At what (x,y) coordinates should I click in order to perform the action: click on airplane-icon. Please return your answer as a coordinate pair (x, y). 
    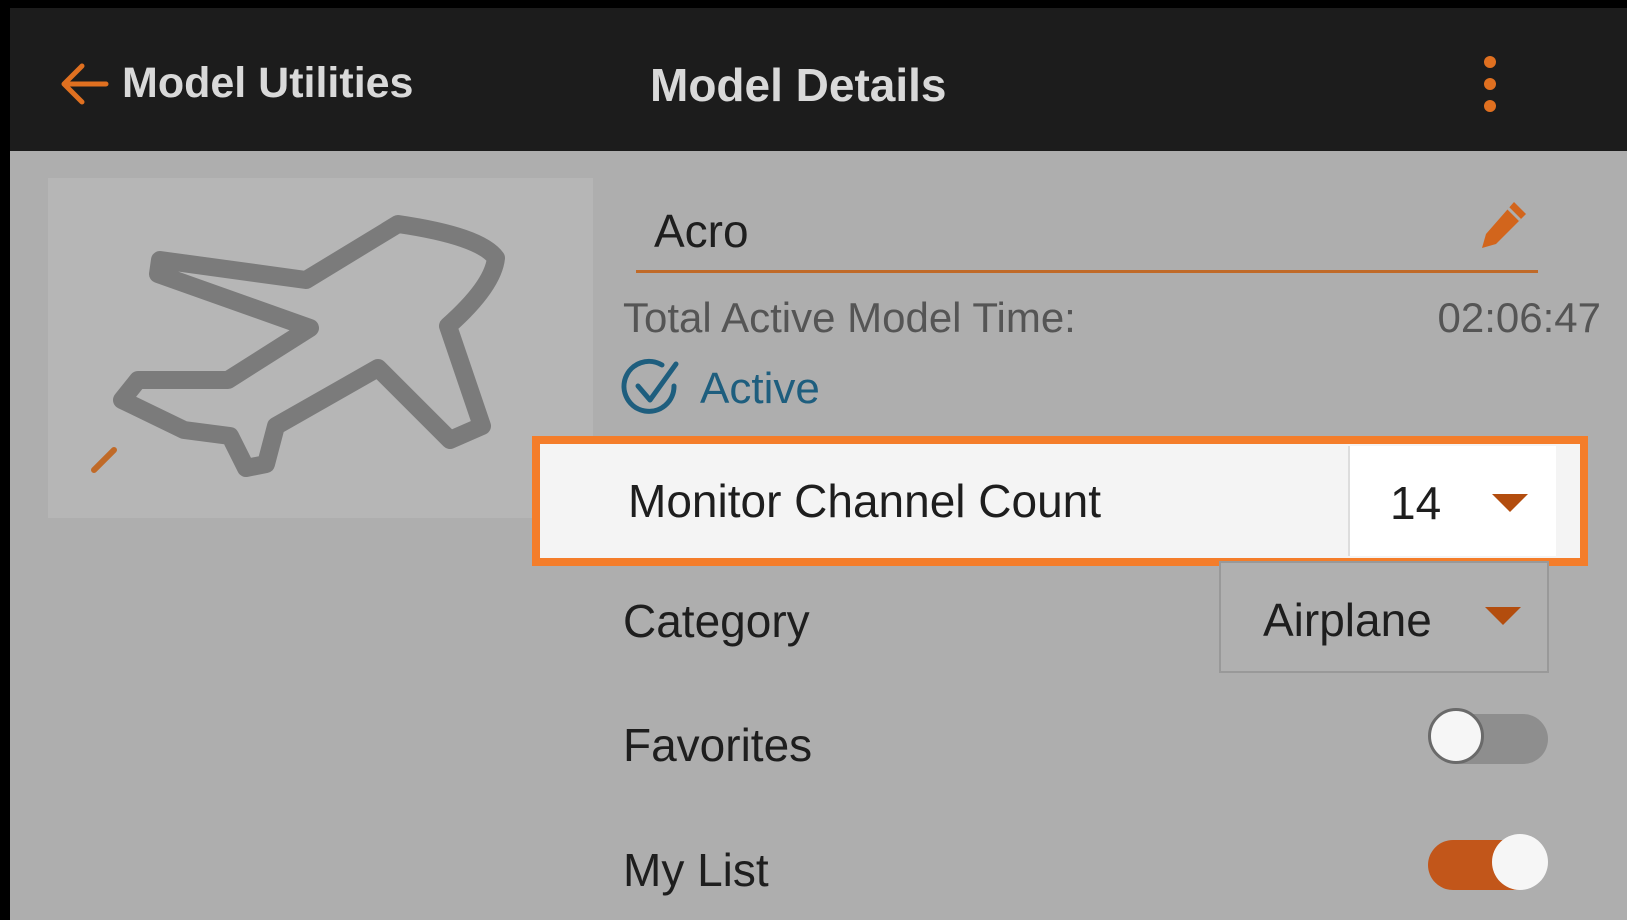
    Looking at the image, I should click on (298, 346).